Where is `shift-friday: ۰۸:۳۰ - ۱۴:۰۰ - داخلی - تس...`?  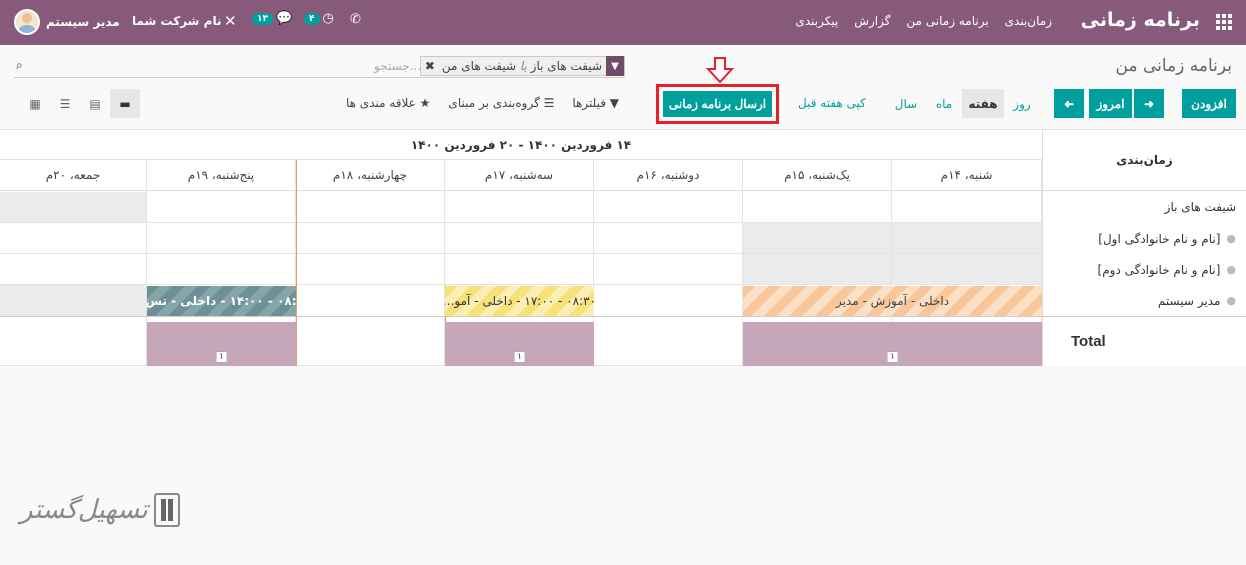 shift-friday: ۰۸:۳۰ - ۱۴:۰۰ - داخلی - تس... is located at coordinates (221, 301).